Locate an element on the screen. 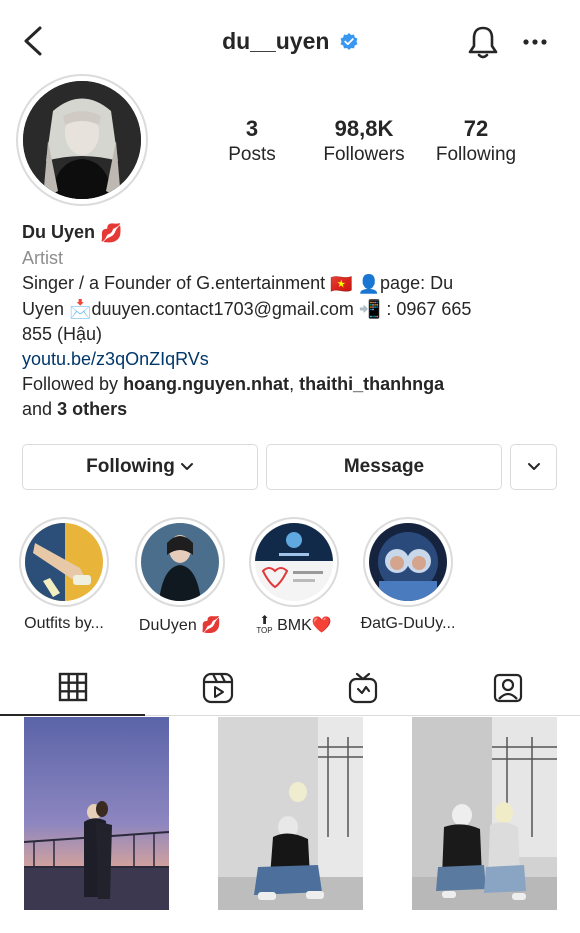  bio-text: Singer / a Founder of G.entertainment is located at coordinates (174, 282).